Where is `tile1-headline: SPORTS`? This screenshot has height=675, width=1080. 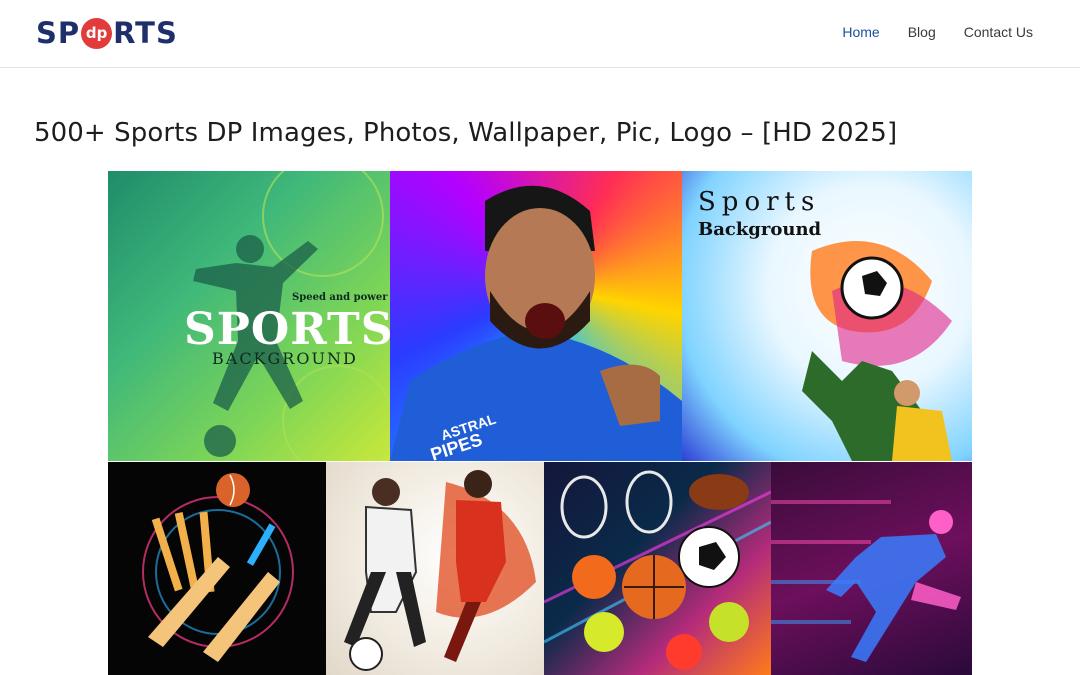 tile1-headline: SPORTS is located at coordinates (287, 329).